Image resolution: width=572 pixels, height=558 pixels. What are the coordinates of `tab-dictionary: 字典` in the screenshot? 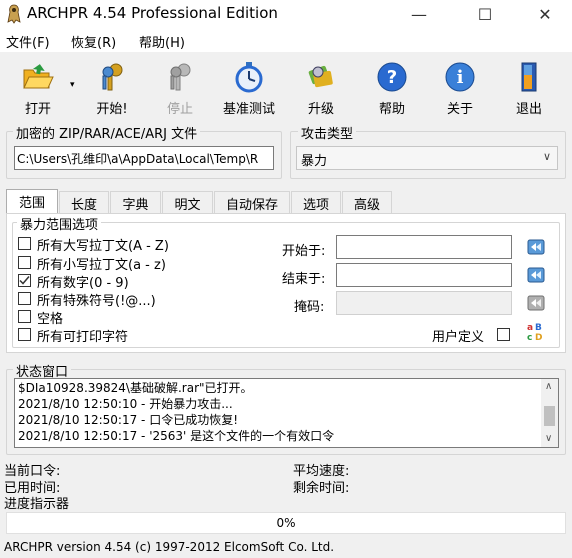 It's located at (135, 202).